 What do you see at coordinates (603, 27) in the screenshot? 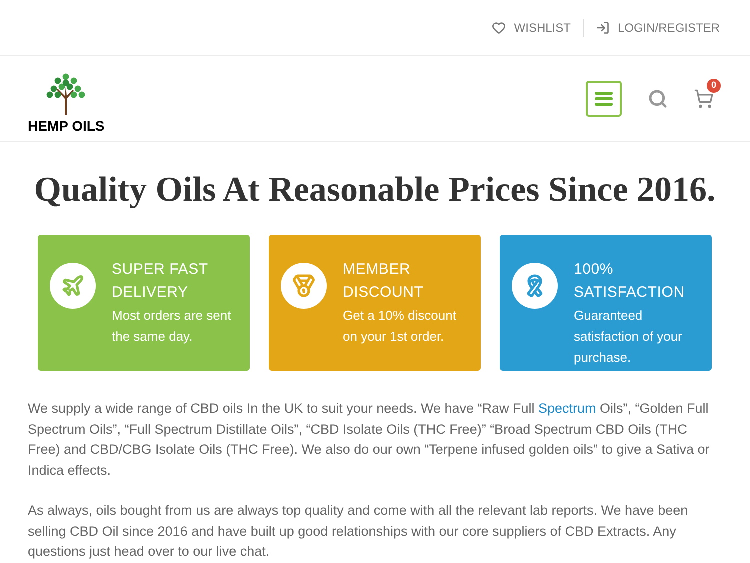
I see `login-icon` at bounding box center [603, 27].